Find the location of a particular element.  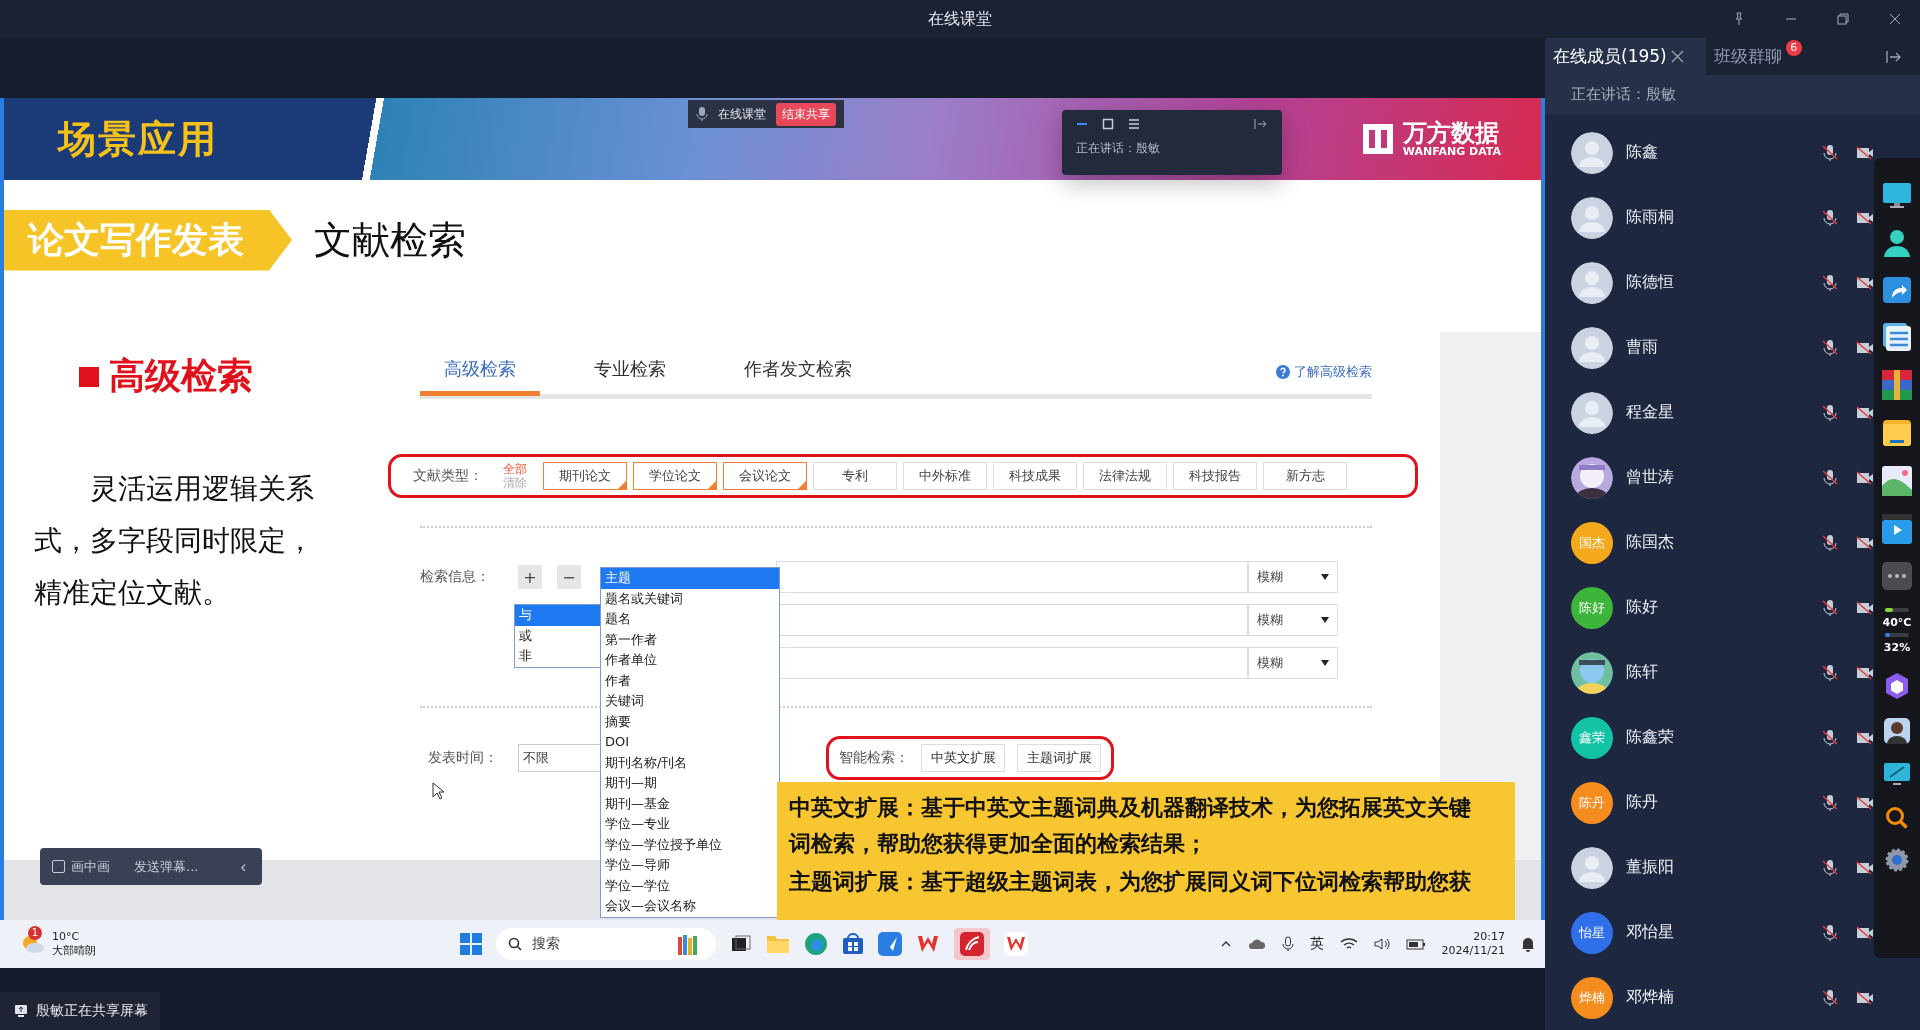

more-icon is located at coordinates (1897, 576).